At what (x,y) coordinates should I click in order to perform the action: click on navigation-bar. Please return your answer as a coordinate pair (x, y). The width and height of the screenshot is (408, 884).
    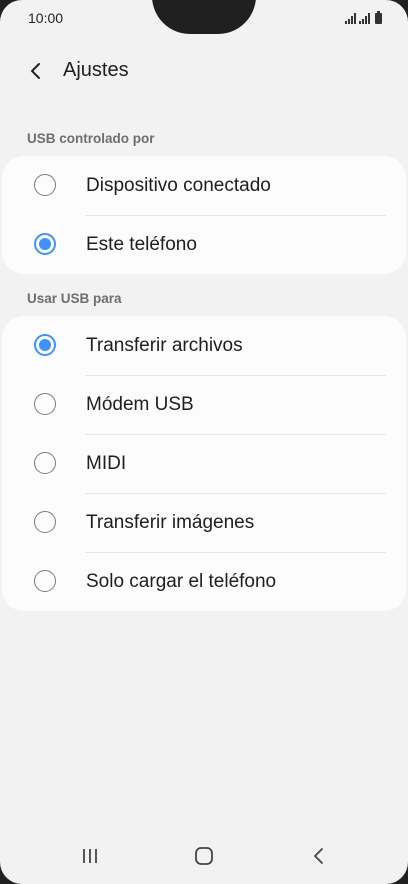
    Looking at the image, I should click on (204, 856).